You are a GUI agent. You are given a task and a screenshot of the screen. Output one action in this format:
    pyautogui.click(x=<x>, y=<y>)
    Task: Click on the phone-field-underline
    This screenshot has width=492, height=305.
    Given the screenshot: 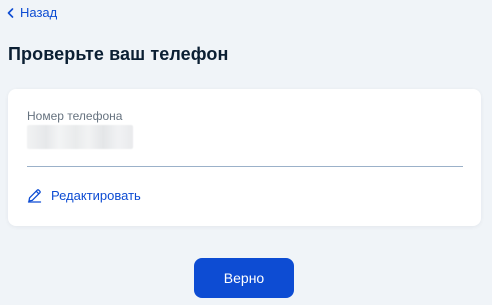 What is the action you would take?
    pyautogui.click(x=245, y=166)
    